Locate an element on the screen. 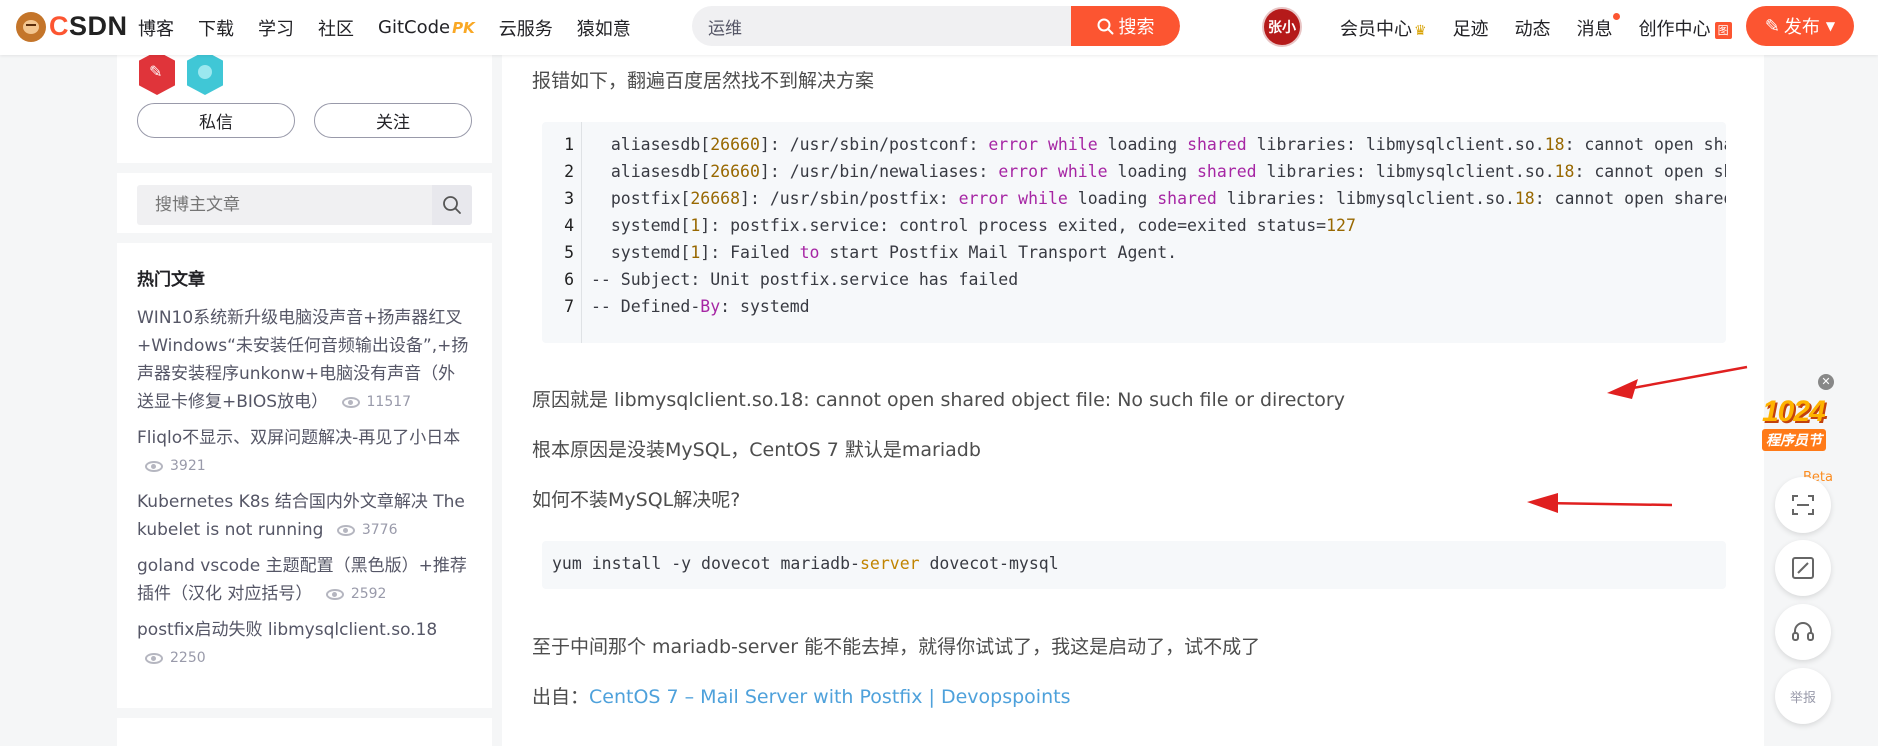 Image resolution: width=1878 pixels, height=746 pixels. code-line: -- Defined-By: systemd is located at coordinates (700, 306).